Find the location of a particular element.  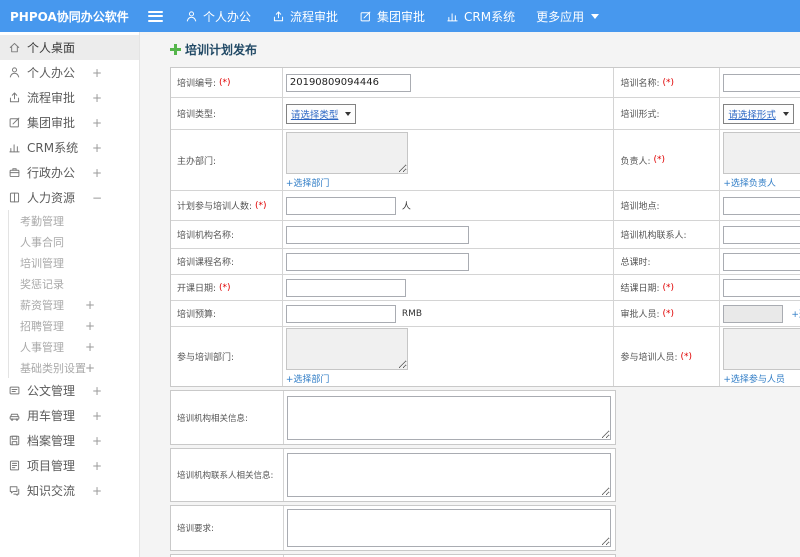

sidebar-subitem-label: 招聘管理 is located at coordinates (42, 326).